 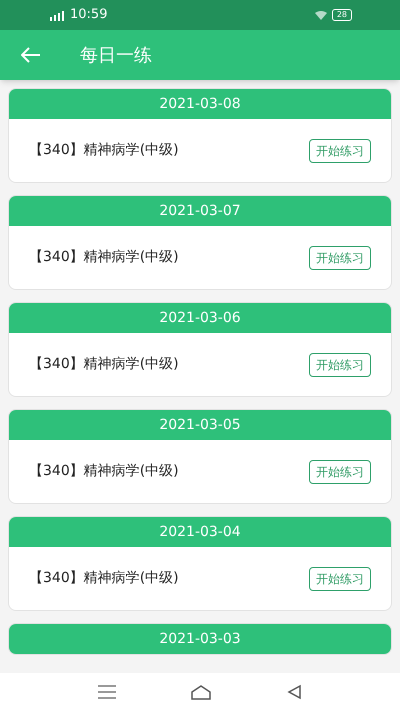 I want to click on practice-date: 2021-03-03, so click(x=200, y=639).